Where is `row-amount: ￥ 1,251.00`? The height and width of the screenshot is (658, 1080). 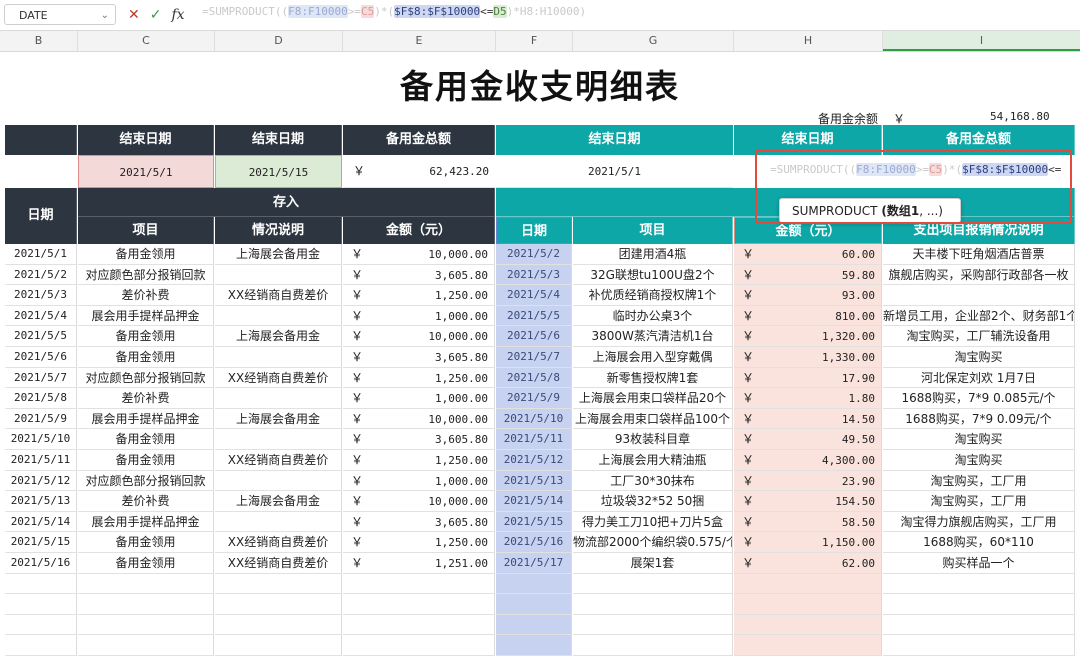 row-amount: ￥ 1,251.00 is located at coordinates (419, 563).